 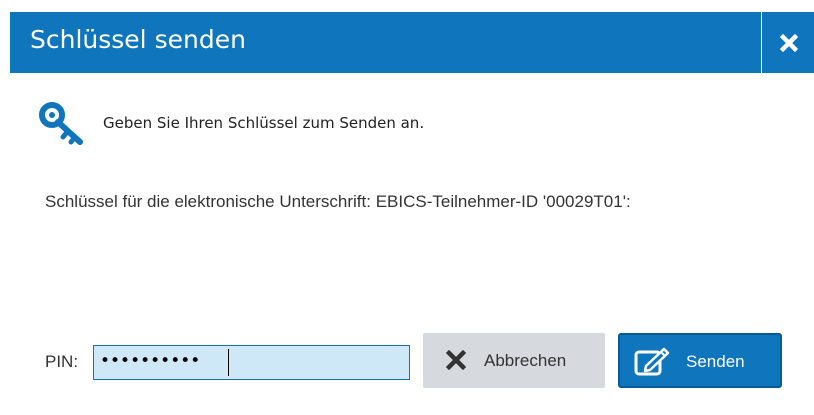 I want to click on x-icon, so click(x=456, y=360).